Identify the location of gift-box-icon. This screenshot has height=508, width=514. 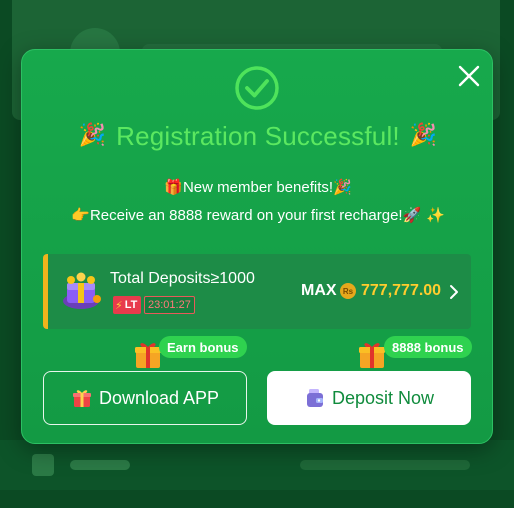
(372, 355).